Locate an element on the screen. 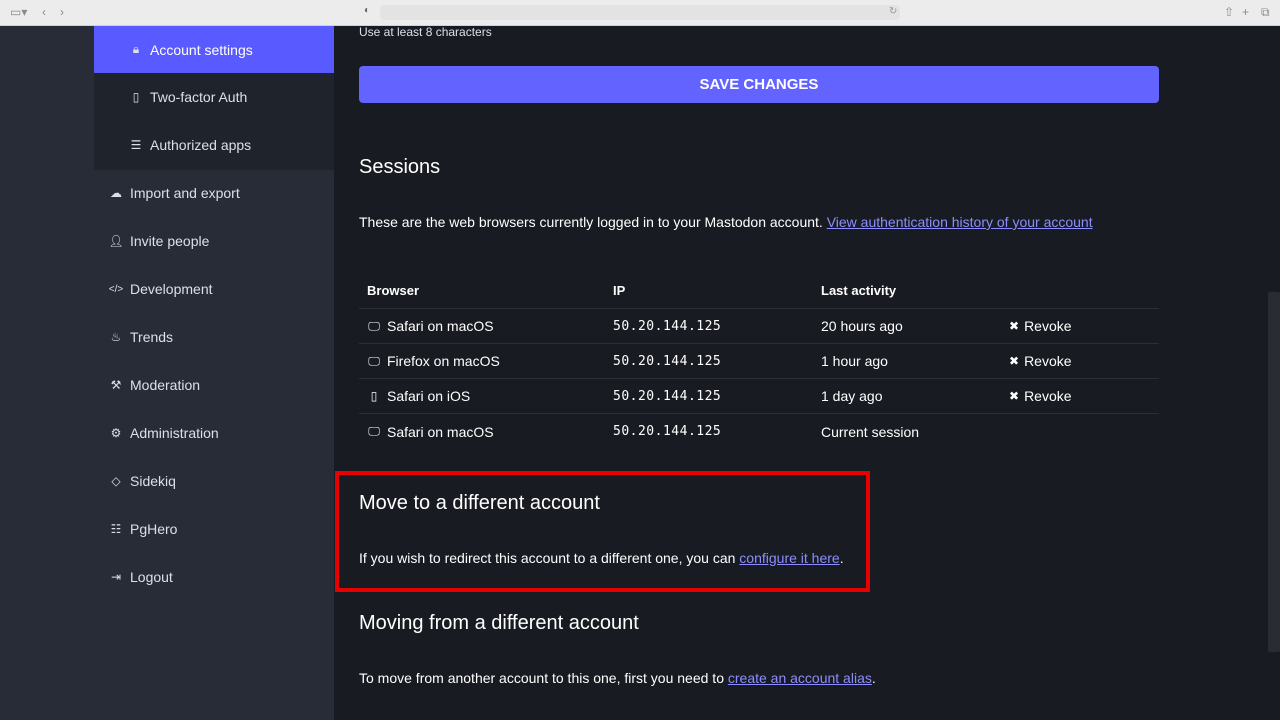 The width and height of the screenshot is (1280, 720). reload-icon: ↻ is located at coordinates (893, 11).